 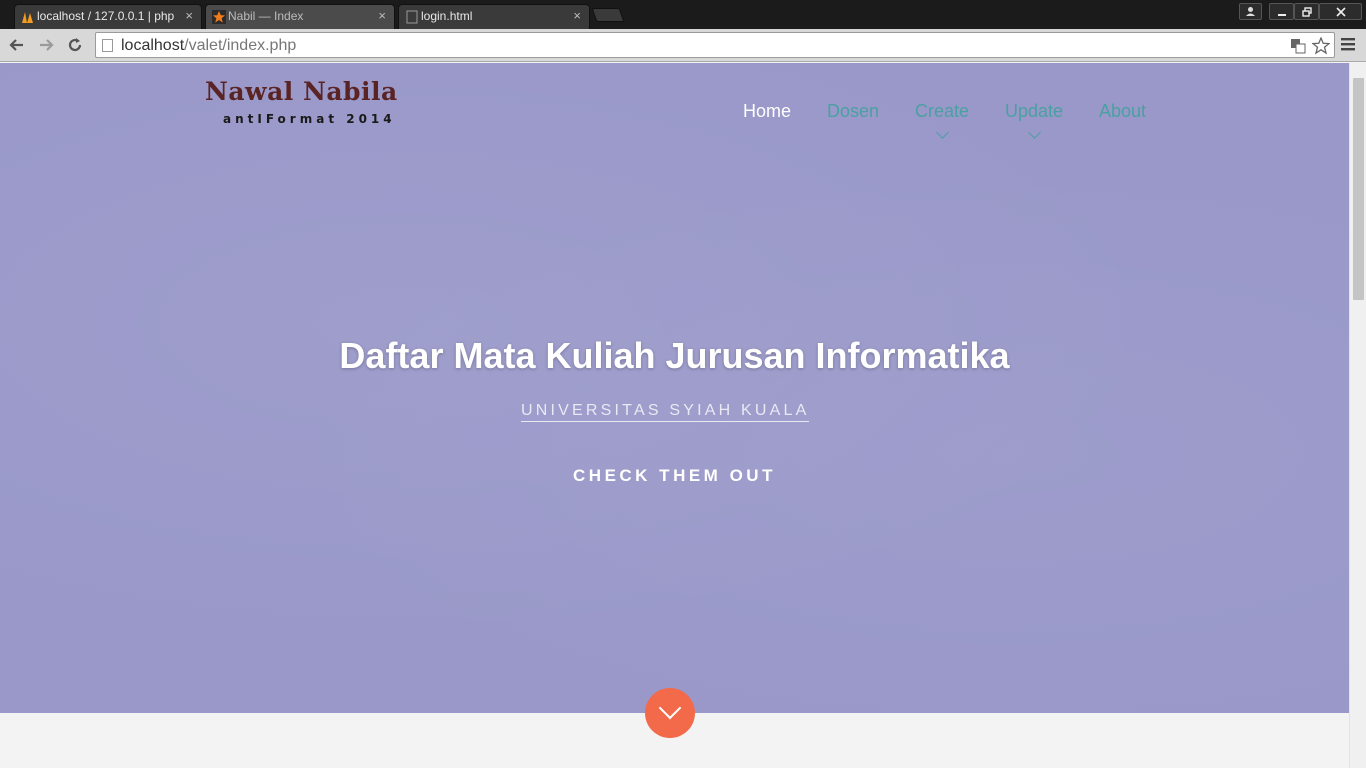 I want to click on url-text: localhost/valet/index.php, so click(x=208, y=46).